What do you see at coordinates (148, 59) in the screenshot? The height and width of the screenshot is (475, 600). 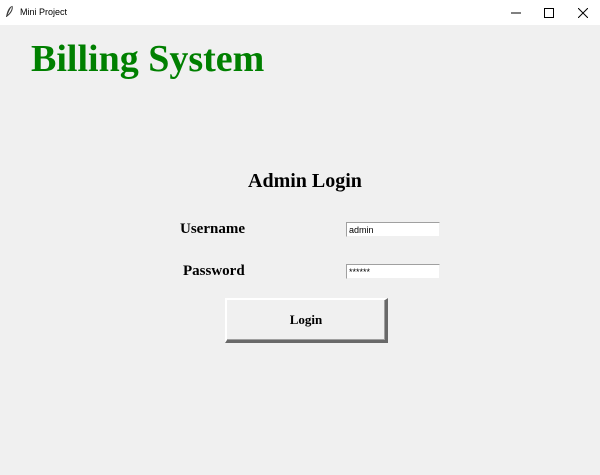 I see `app-title: Billing System` at bounding box center [148, 59].